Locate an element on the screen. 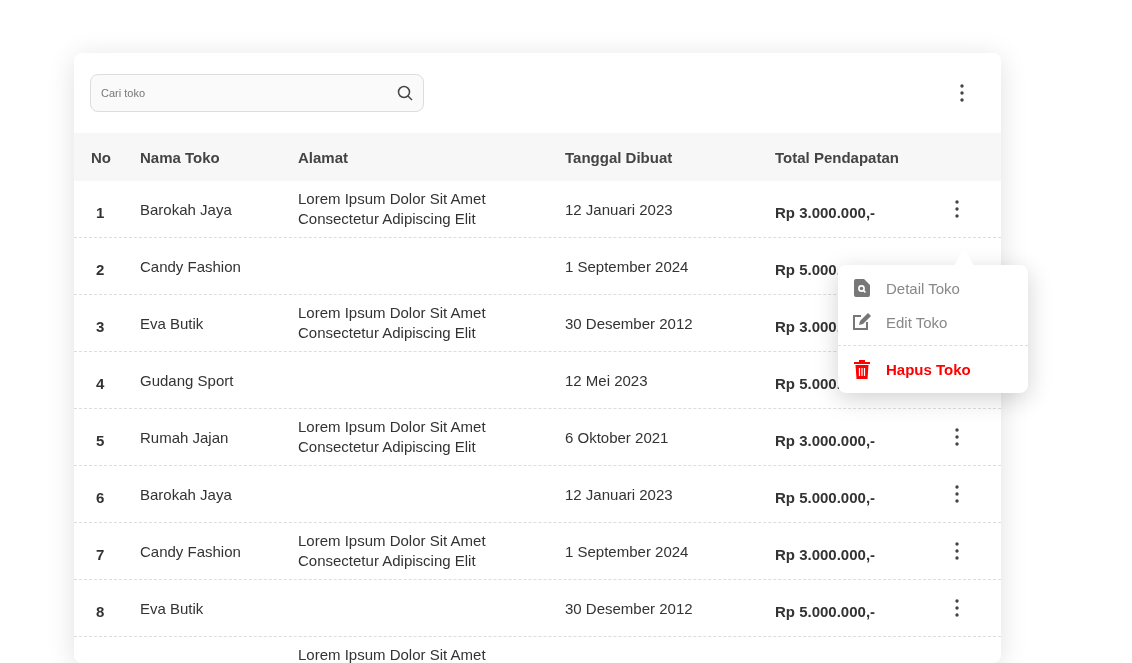 This screenshot has width=1132, height=663. column-header: Alamat is located at coordinates (323, 157).